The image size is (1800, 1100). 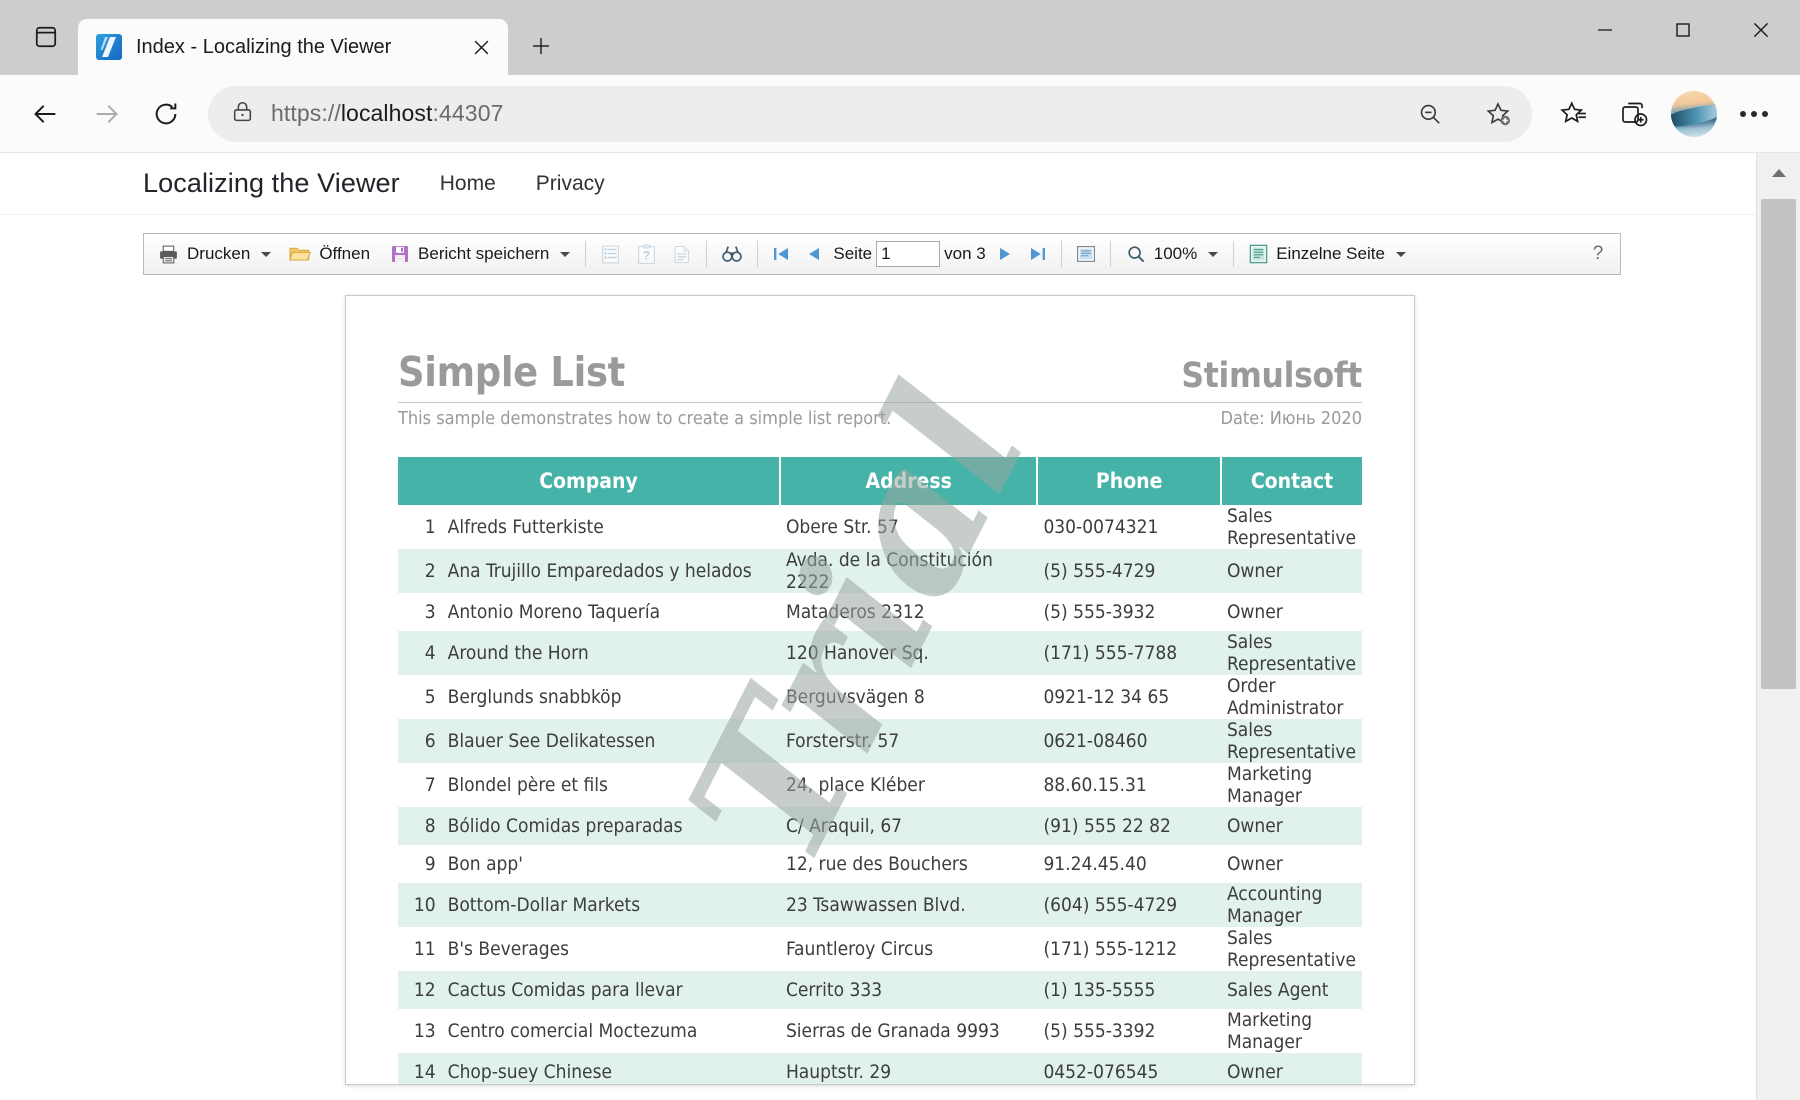 What do you see at coordinates (1430, 114) in the screenshot?
I see `zoom-out-icon` at bounding box center [1430, 114].